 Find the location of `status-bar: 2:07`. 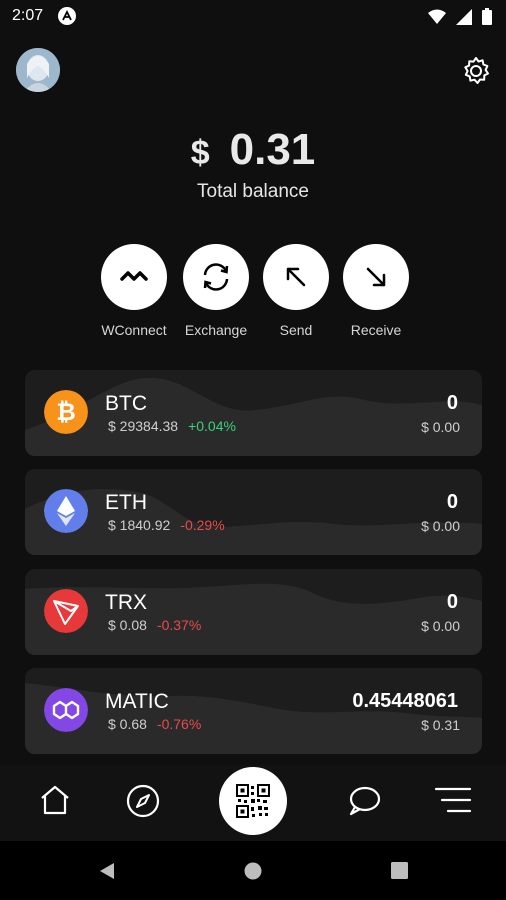

status-bar: 2:07 is located at coordinates (253, 16).